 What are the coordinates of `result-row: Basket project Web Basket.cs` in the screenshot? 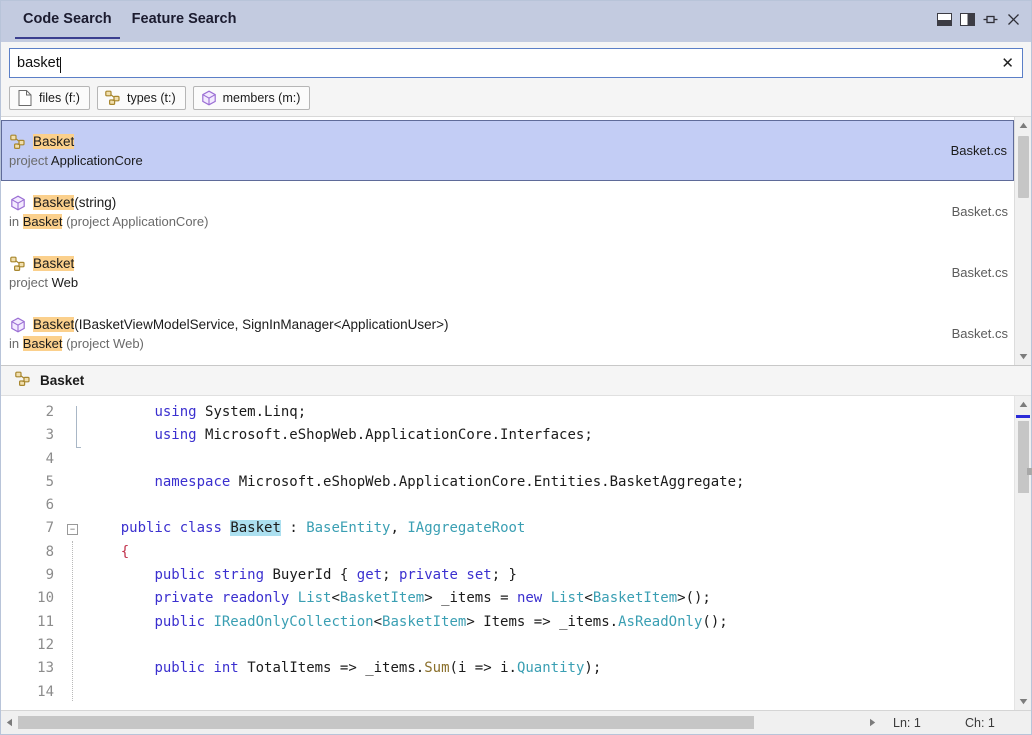 It's located at (507, 272).